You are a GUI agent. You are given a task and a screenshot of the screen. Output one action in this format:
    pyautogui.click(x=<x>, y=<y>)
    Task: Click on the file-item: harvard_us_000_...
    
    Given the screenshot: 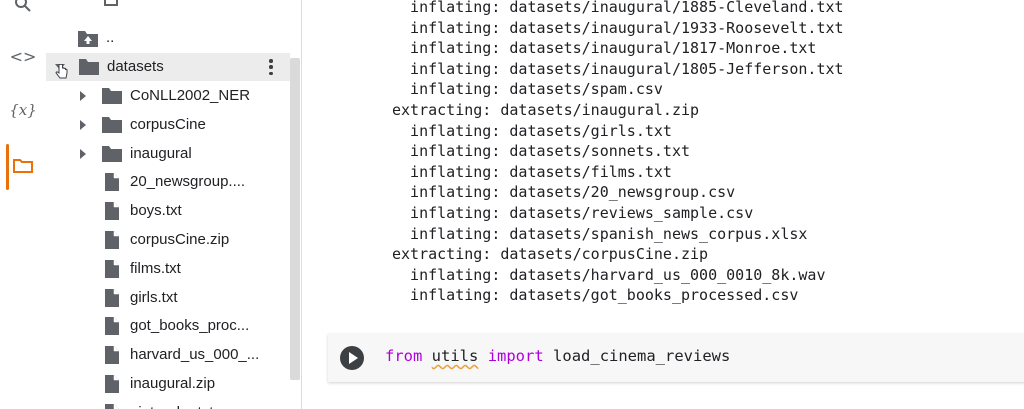 What is the action you would take?
    pyautogui.click(x=168, y=355)
    